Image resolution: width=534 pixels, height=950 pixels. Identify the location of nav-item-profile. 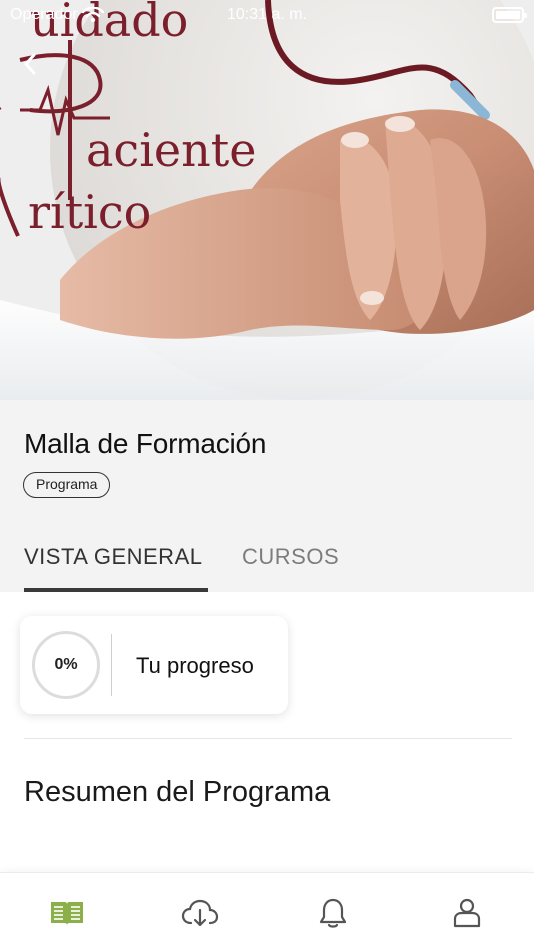
(467, 913).